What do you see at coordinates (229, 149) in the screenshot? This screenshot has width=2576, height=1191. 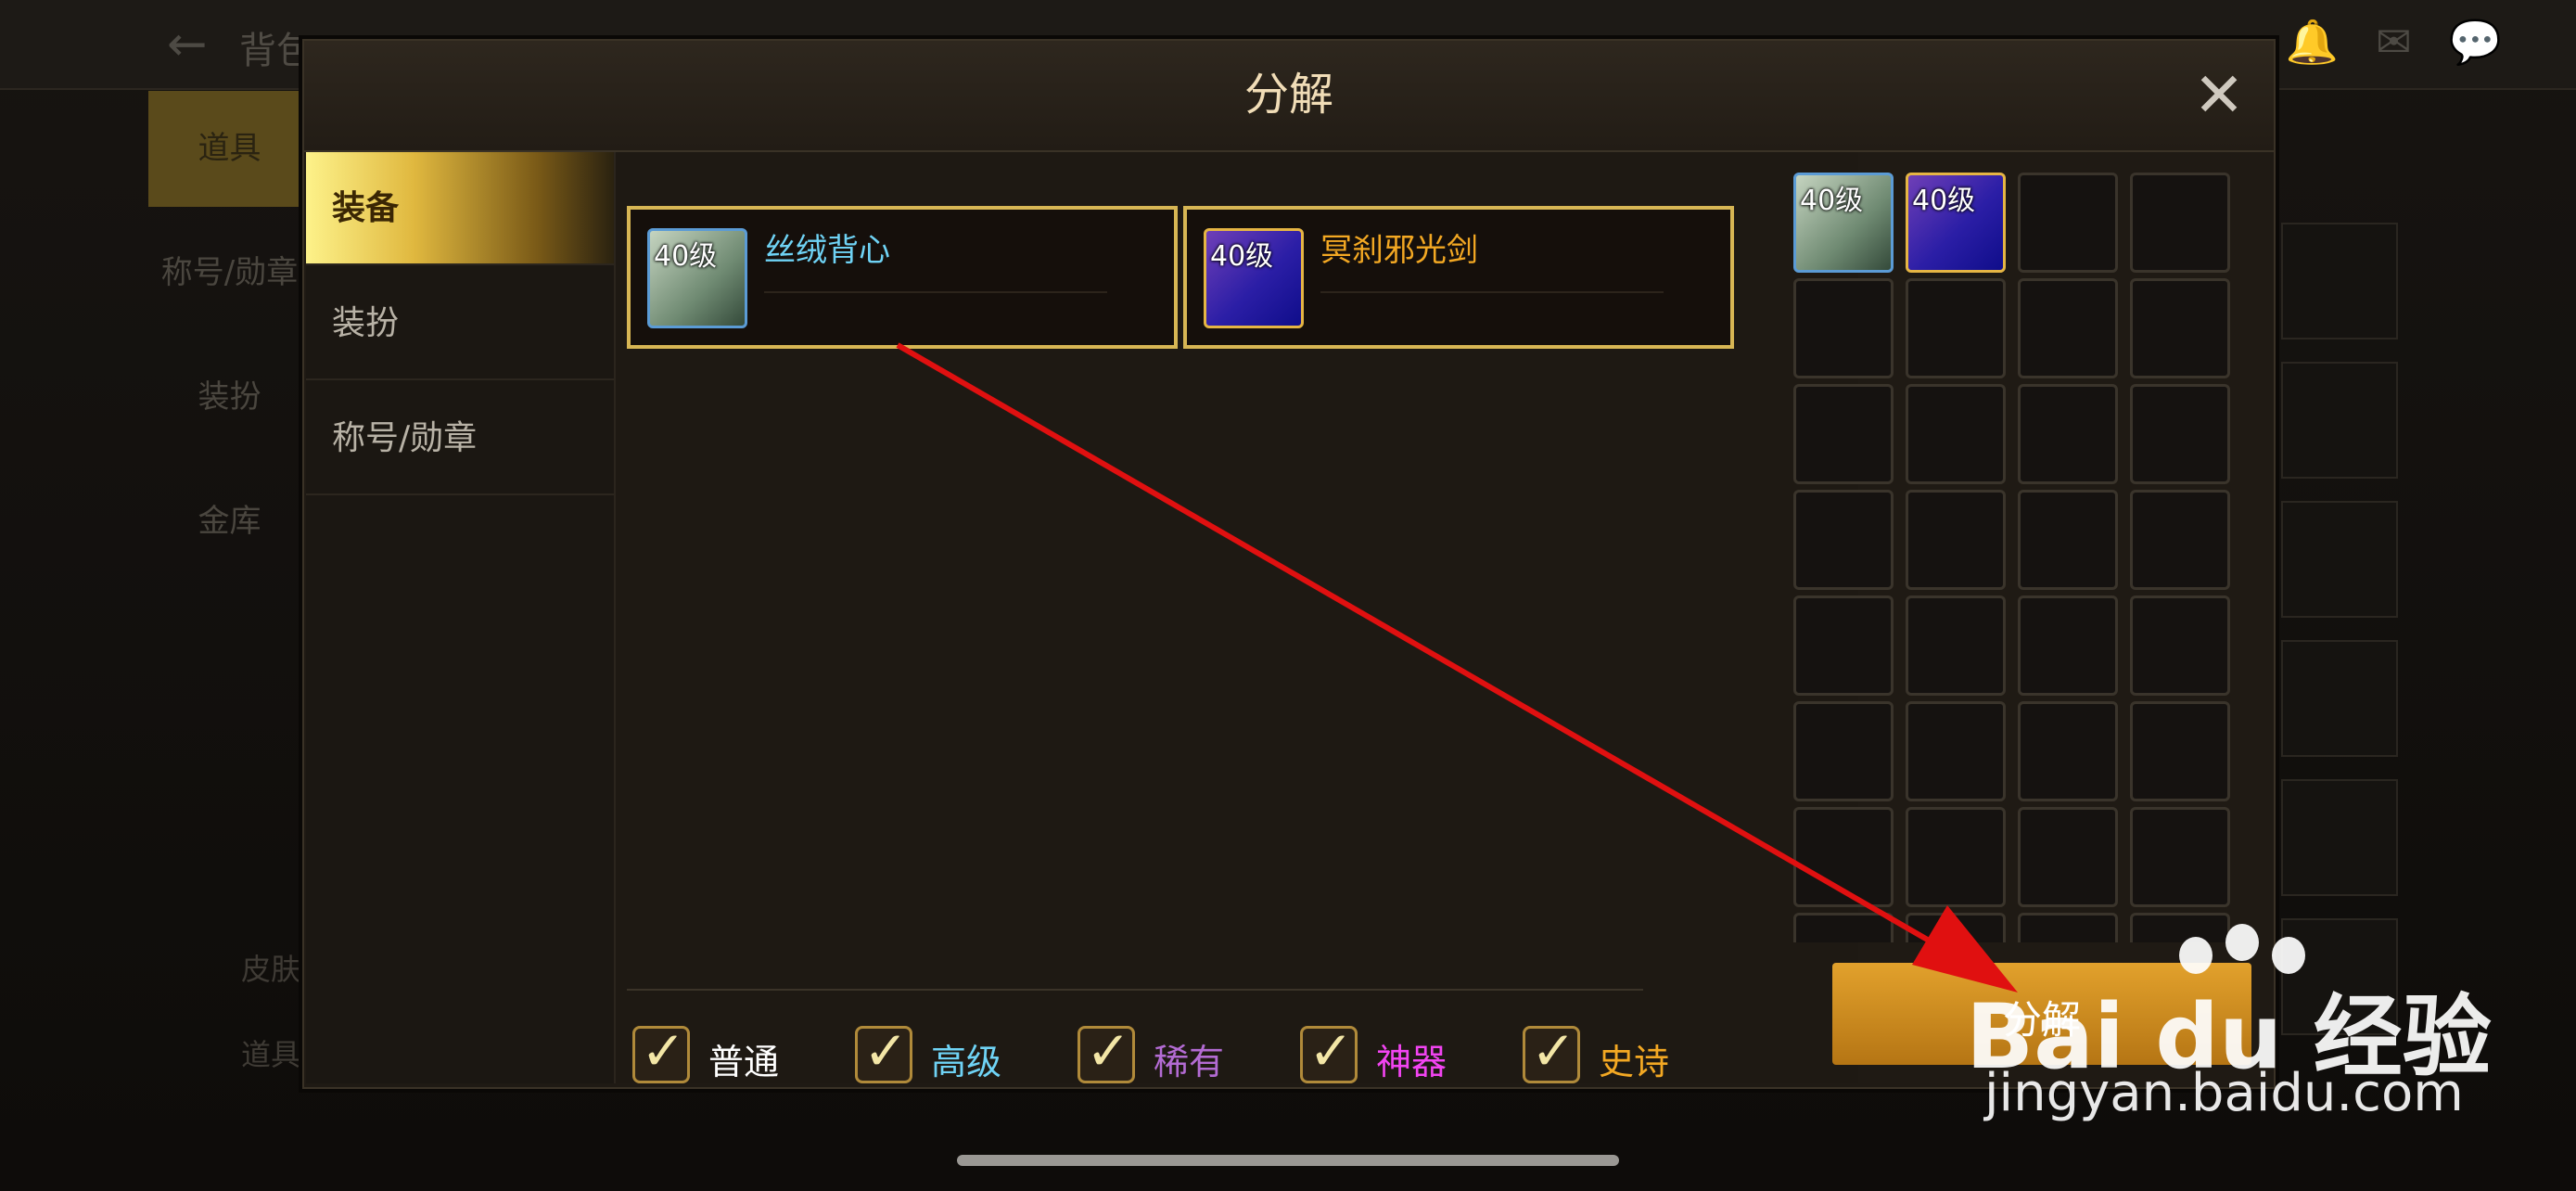 I see `background-tab-items: 道具` at bounding box center [229, 149].